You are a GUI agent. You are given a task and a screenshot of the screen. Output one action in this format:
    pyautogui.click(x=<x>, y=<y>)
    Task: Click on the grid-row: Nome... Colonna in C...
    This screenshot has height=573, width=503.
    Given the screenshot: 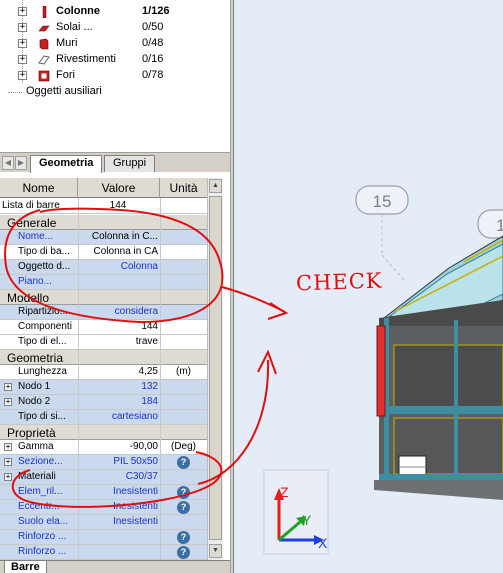 What is the action you would take?
    pyautogui.click(x=103, y=237)
    